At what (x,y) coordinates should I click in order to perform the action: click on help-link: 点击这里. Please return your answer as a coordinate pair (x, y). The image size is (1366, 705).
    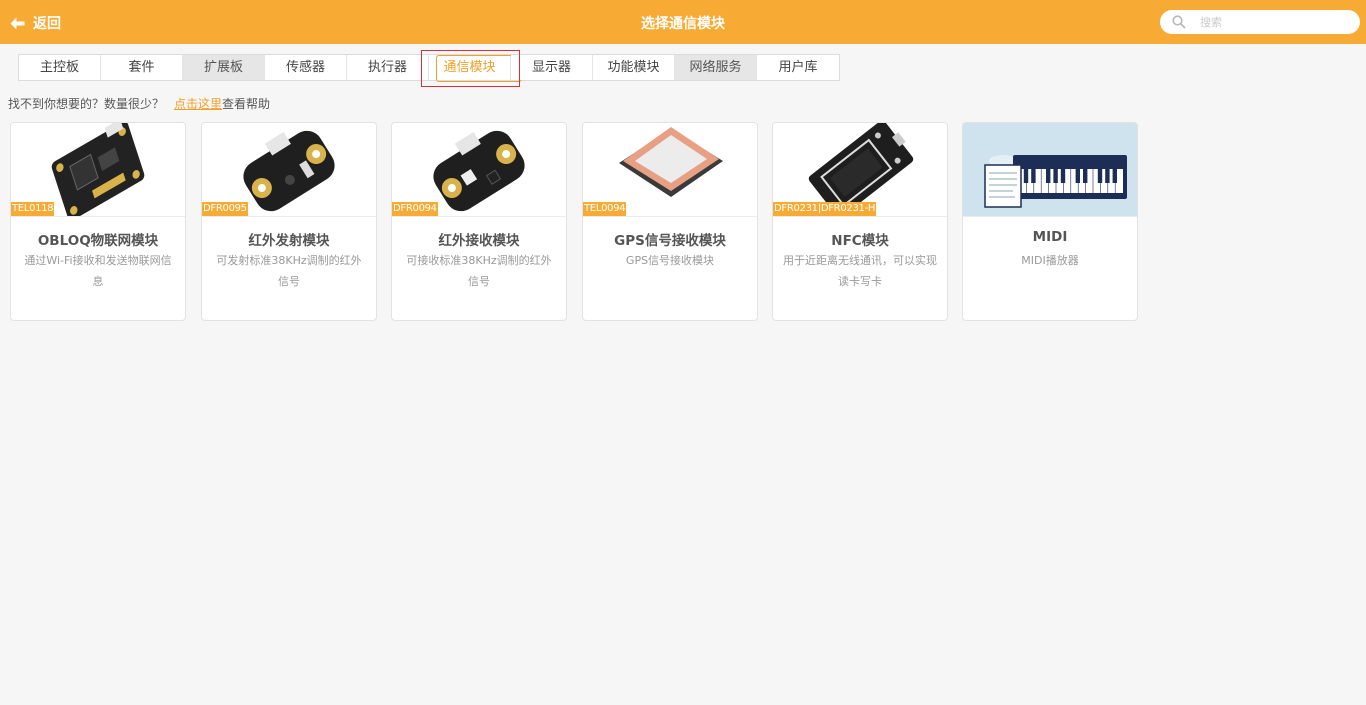
    Looking at the image, I should click on (198, 104).